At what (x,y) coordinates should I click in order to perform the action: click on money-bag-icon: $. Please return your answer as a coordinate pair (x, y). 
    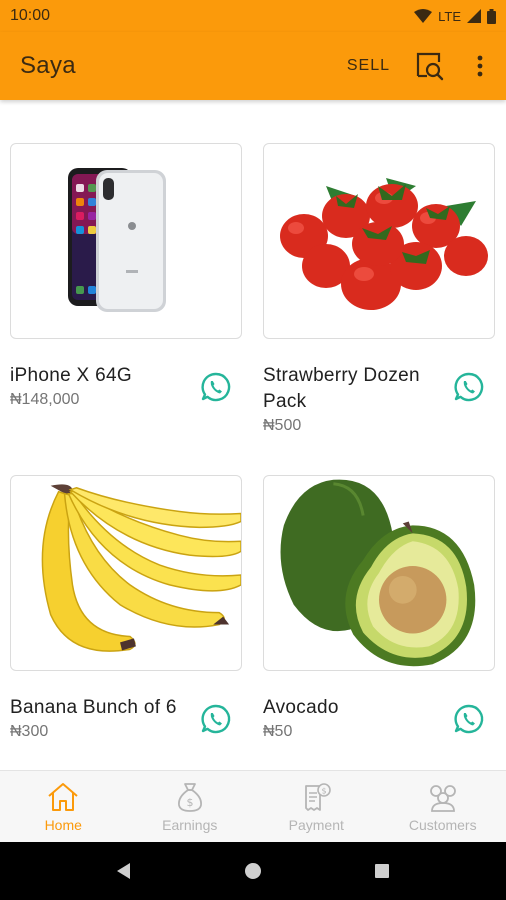
    Looking at the image, I should click on (189, 797).